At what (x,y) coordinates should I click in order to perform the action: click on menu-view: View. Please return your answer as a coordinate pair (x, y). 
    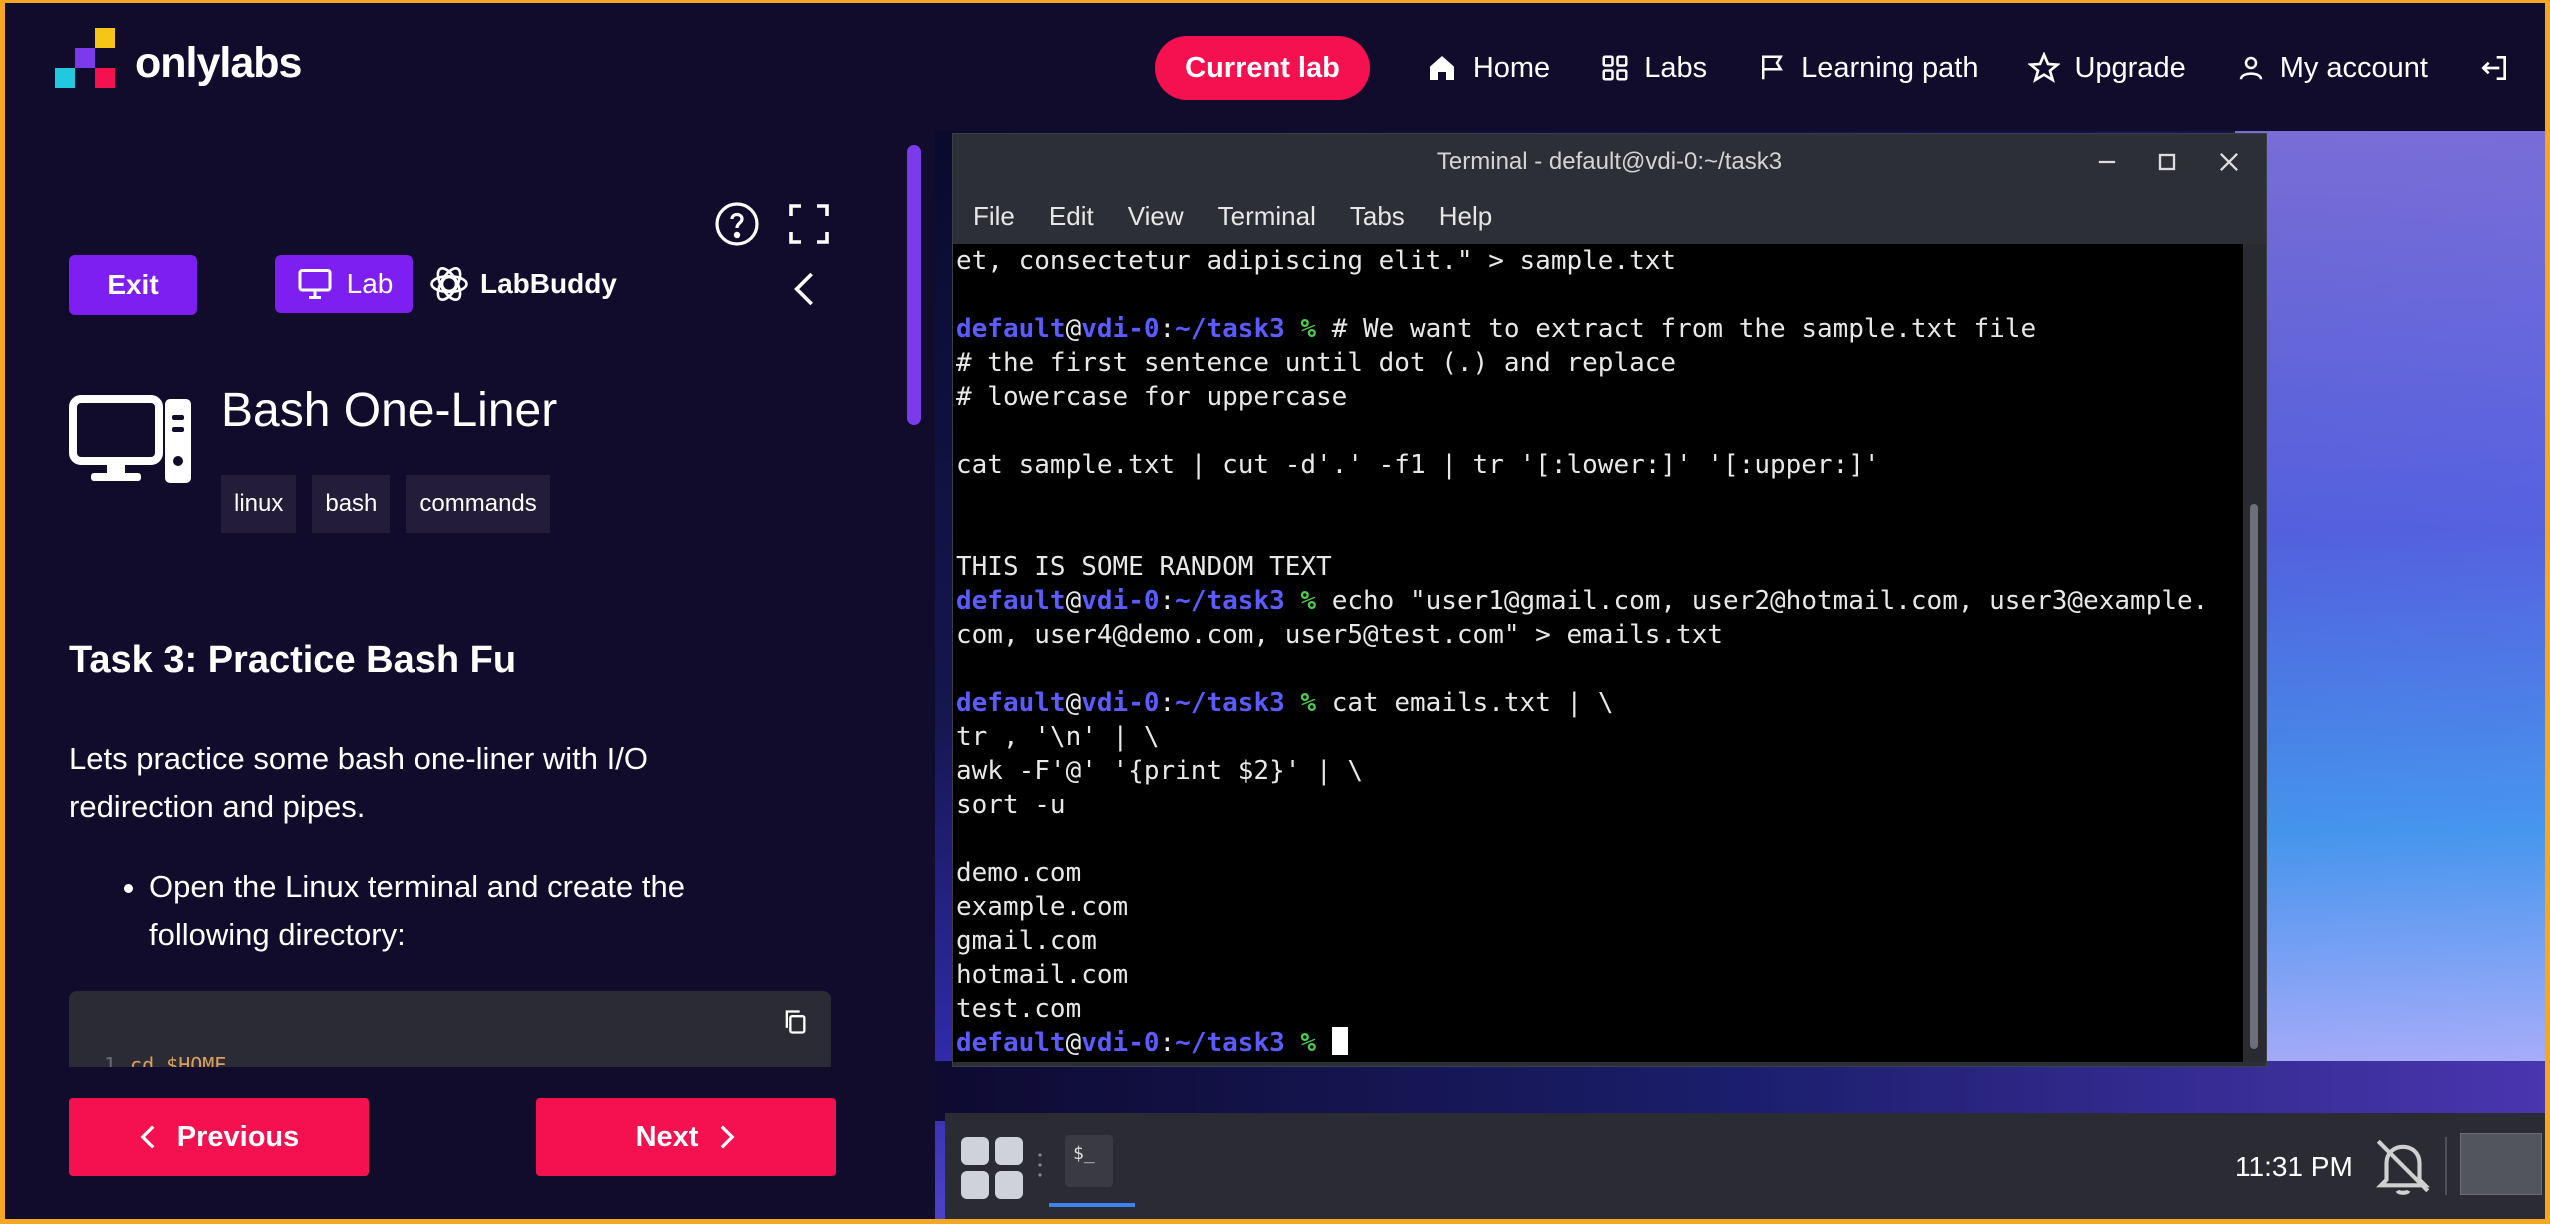
    Looking at the image, I should click on (1156, 216).